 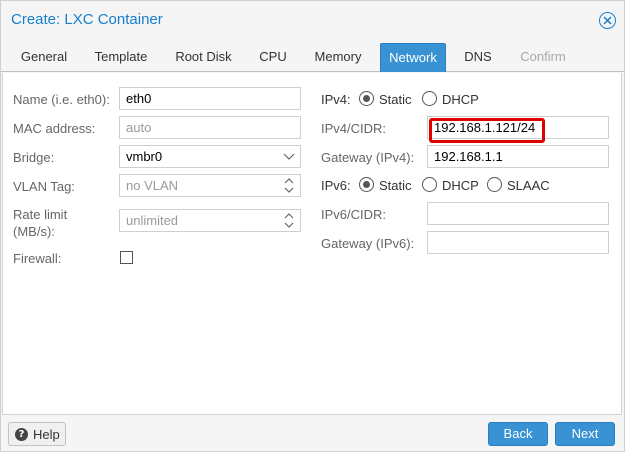 I want to click on ipv4-label: IPv4:, so click(x=336, y=99).